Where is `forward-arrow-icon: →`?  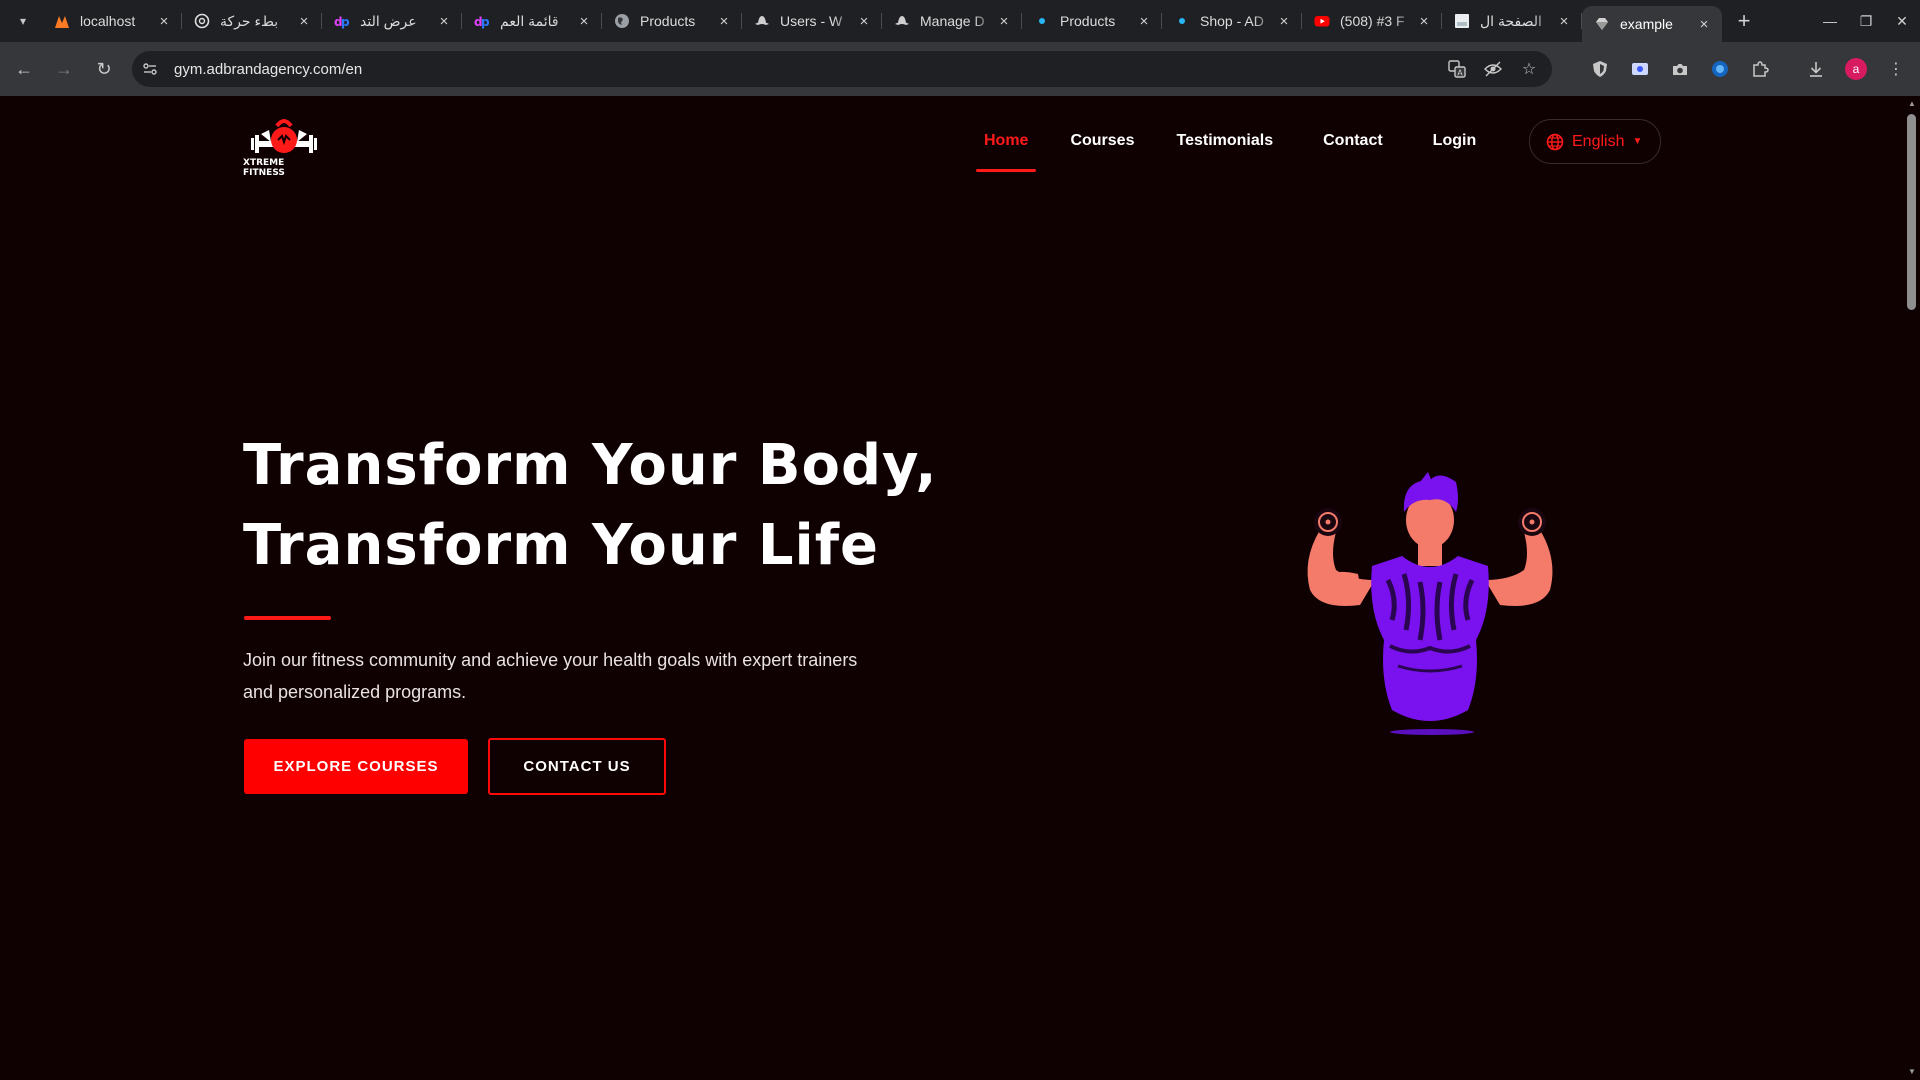 forward-arrow-icon: → is located at coordinates (64, 69).